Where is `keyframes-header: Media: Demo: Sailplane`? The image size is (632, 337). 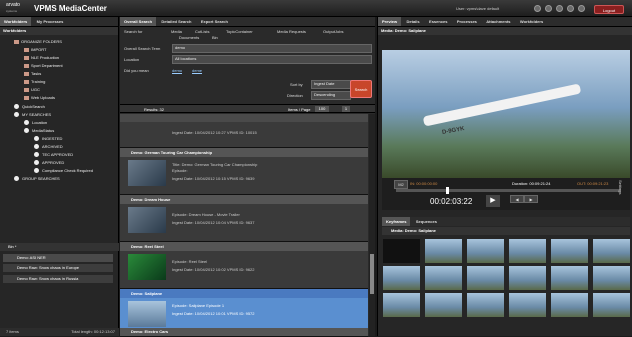
keyframes-header: Media: Demo: Sailplane is located at coordinates (506, 231).